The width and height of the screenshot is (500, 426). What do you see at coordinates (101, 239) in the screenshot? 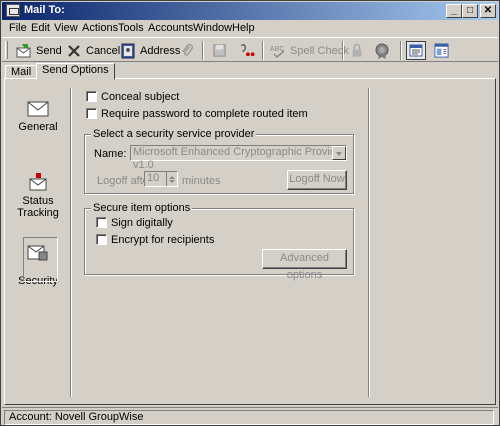
I see `encrypt-recipients-checkbox` at bounding box center [101, 239].